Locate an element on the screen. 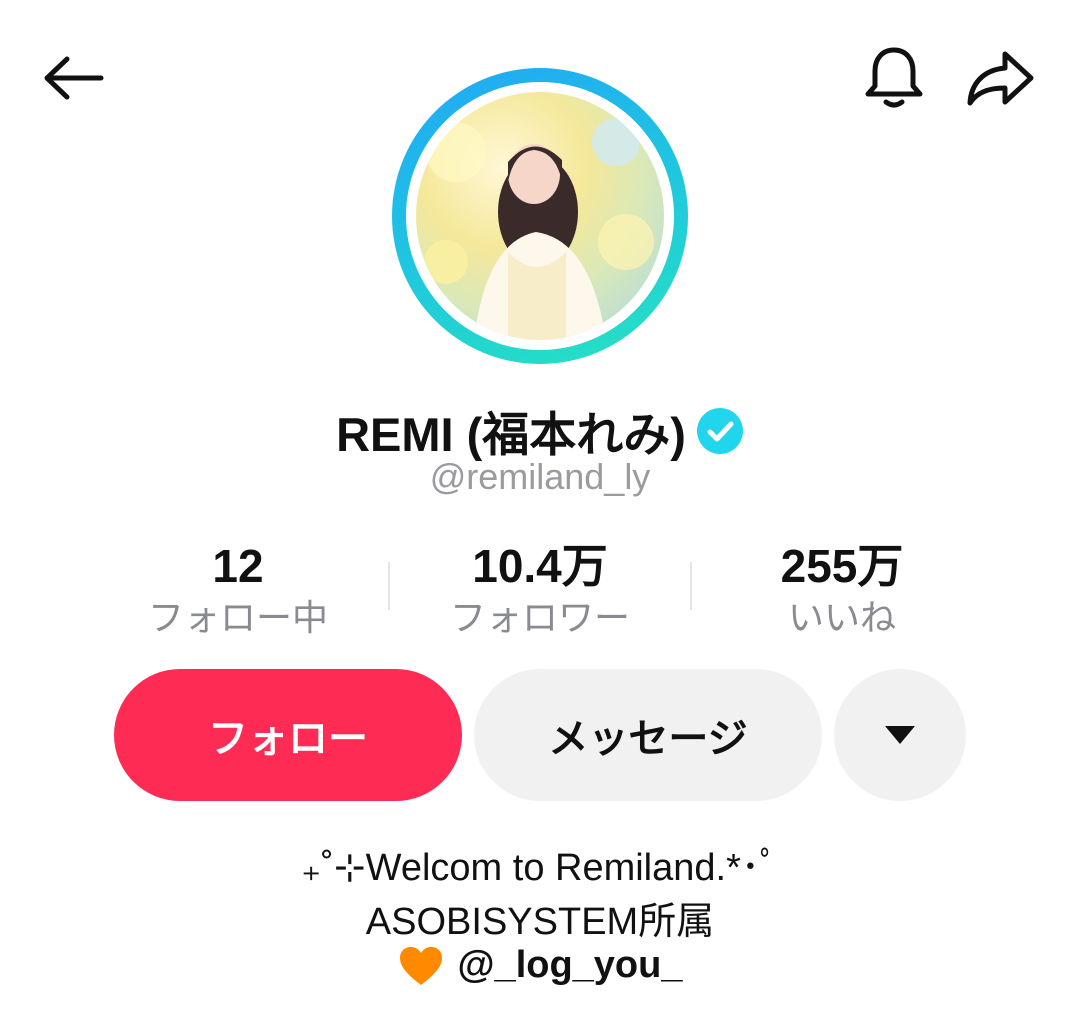 Image resolution: width=1080 pixels, height=1019 pixels. bio-link-text: @_log_you_ is located at coordinates (570, 965).